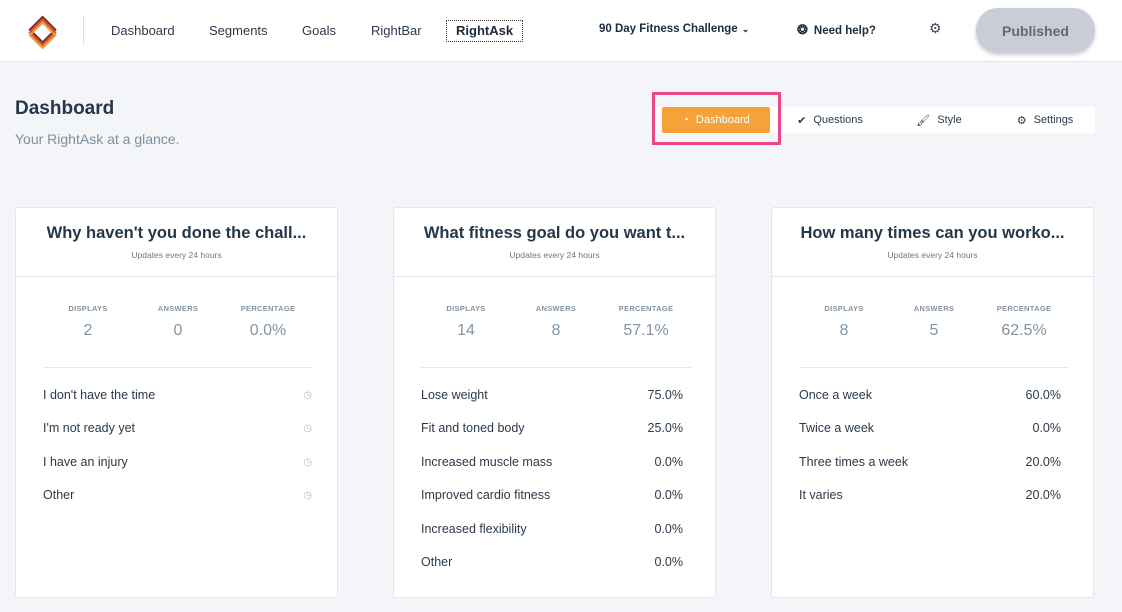  I want to click on answer-row: Once a week 60.0%, so click(934, 398).